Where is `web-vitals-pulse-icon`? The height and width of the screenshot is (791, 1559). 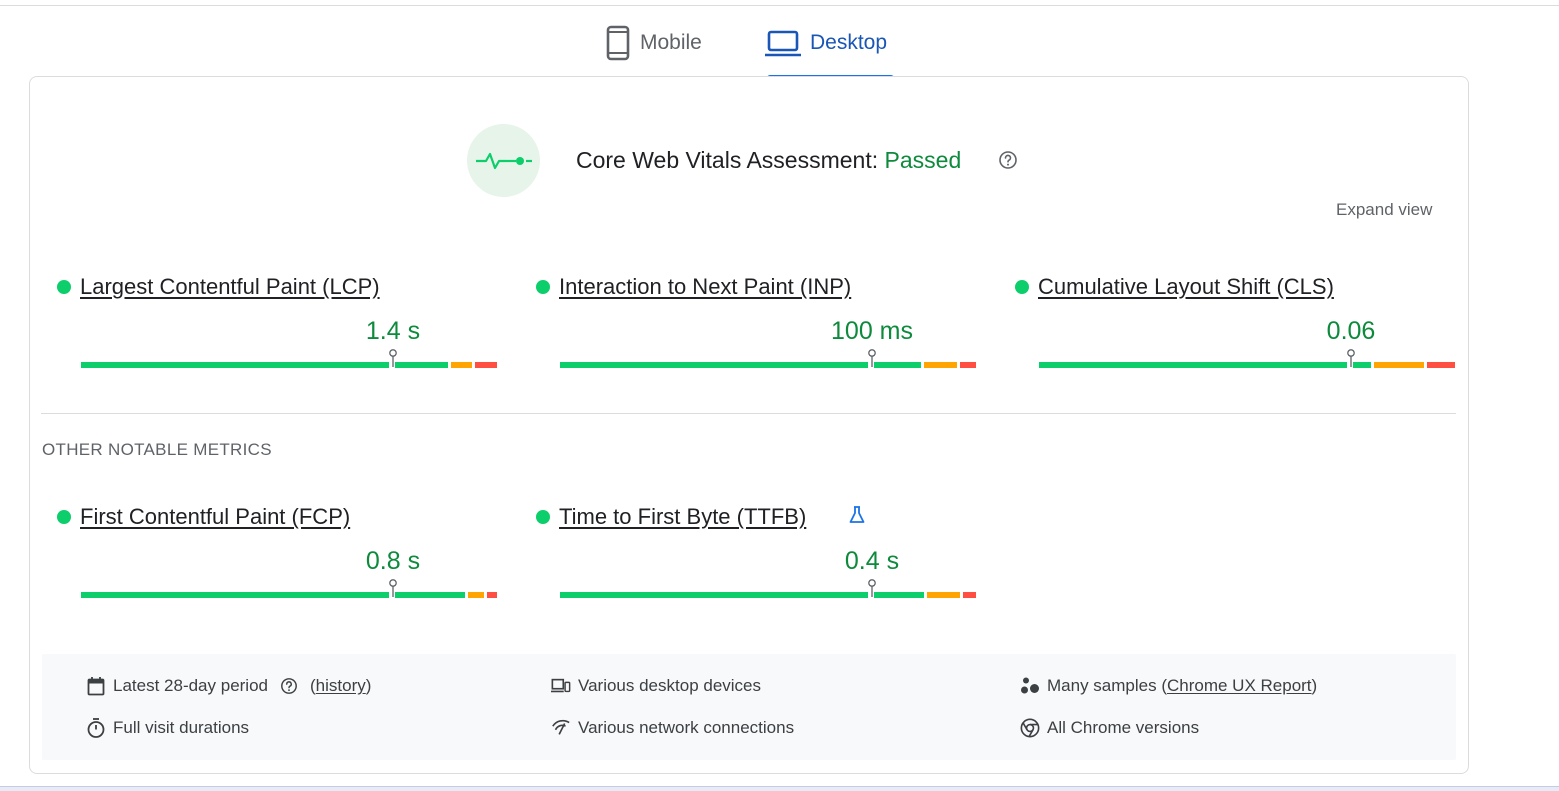
web-vitals-pulse-icon is located at coordinates (503, 160).